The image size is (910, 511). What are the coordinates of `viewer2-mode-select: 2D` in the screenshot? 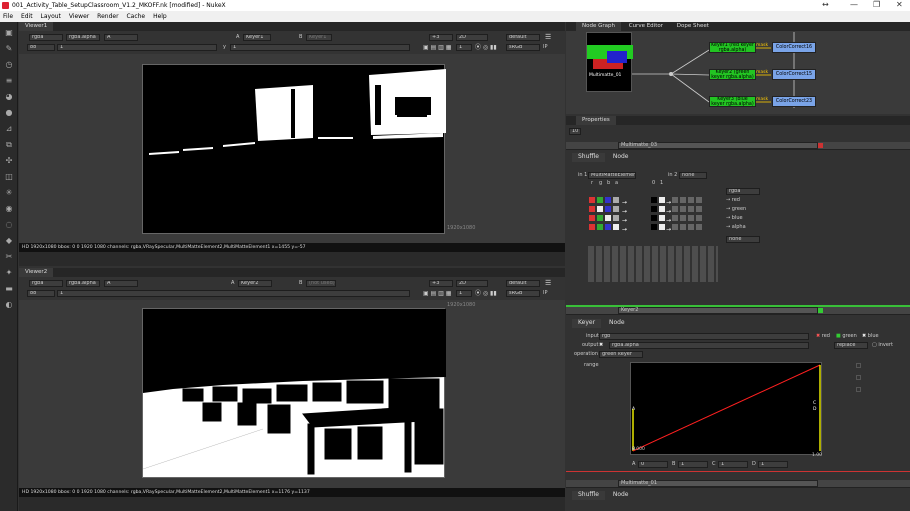 It's located at (472, 283).